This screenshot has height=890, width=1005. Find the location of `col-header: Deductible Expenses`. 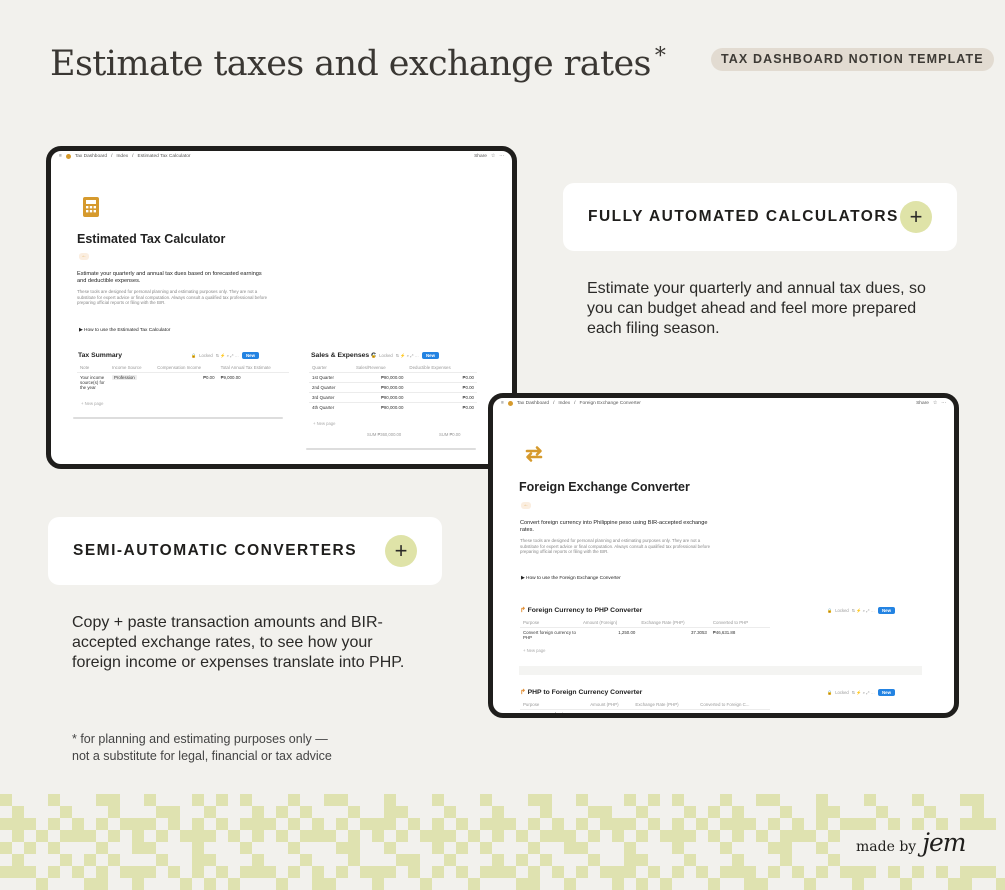

col-header: Deductible Expenses is located at coordinates (441, 368).